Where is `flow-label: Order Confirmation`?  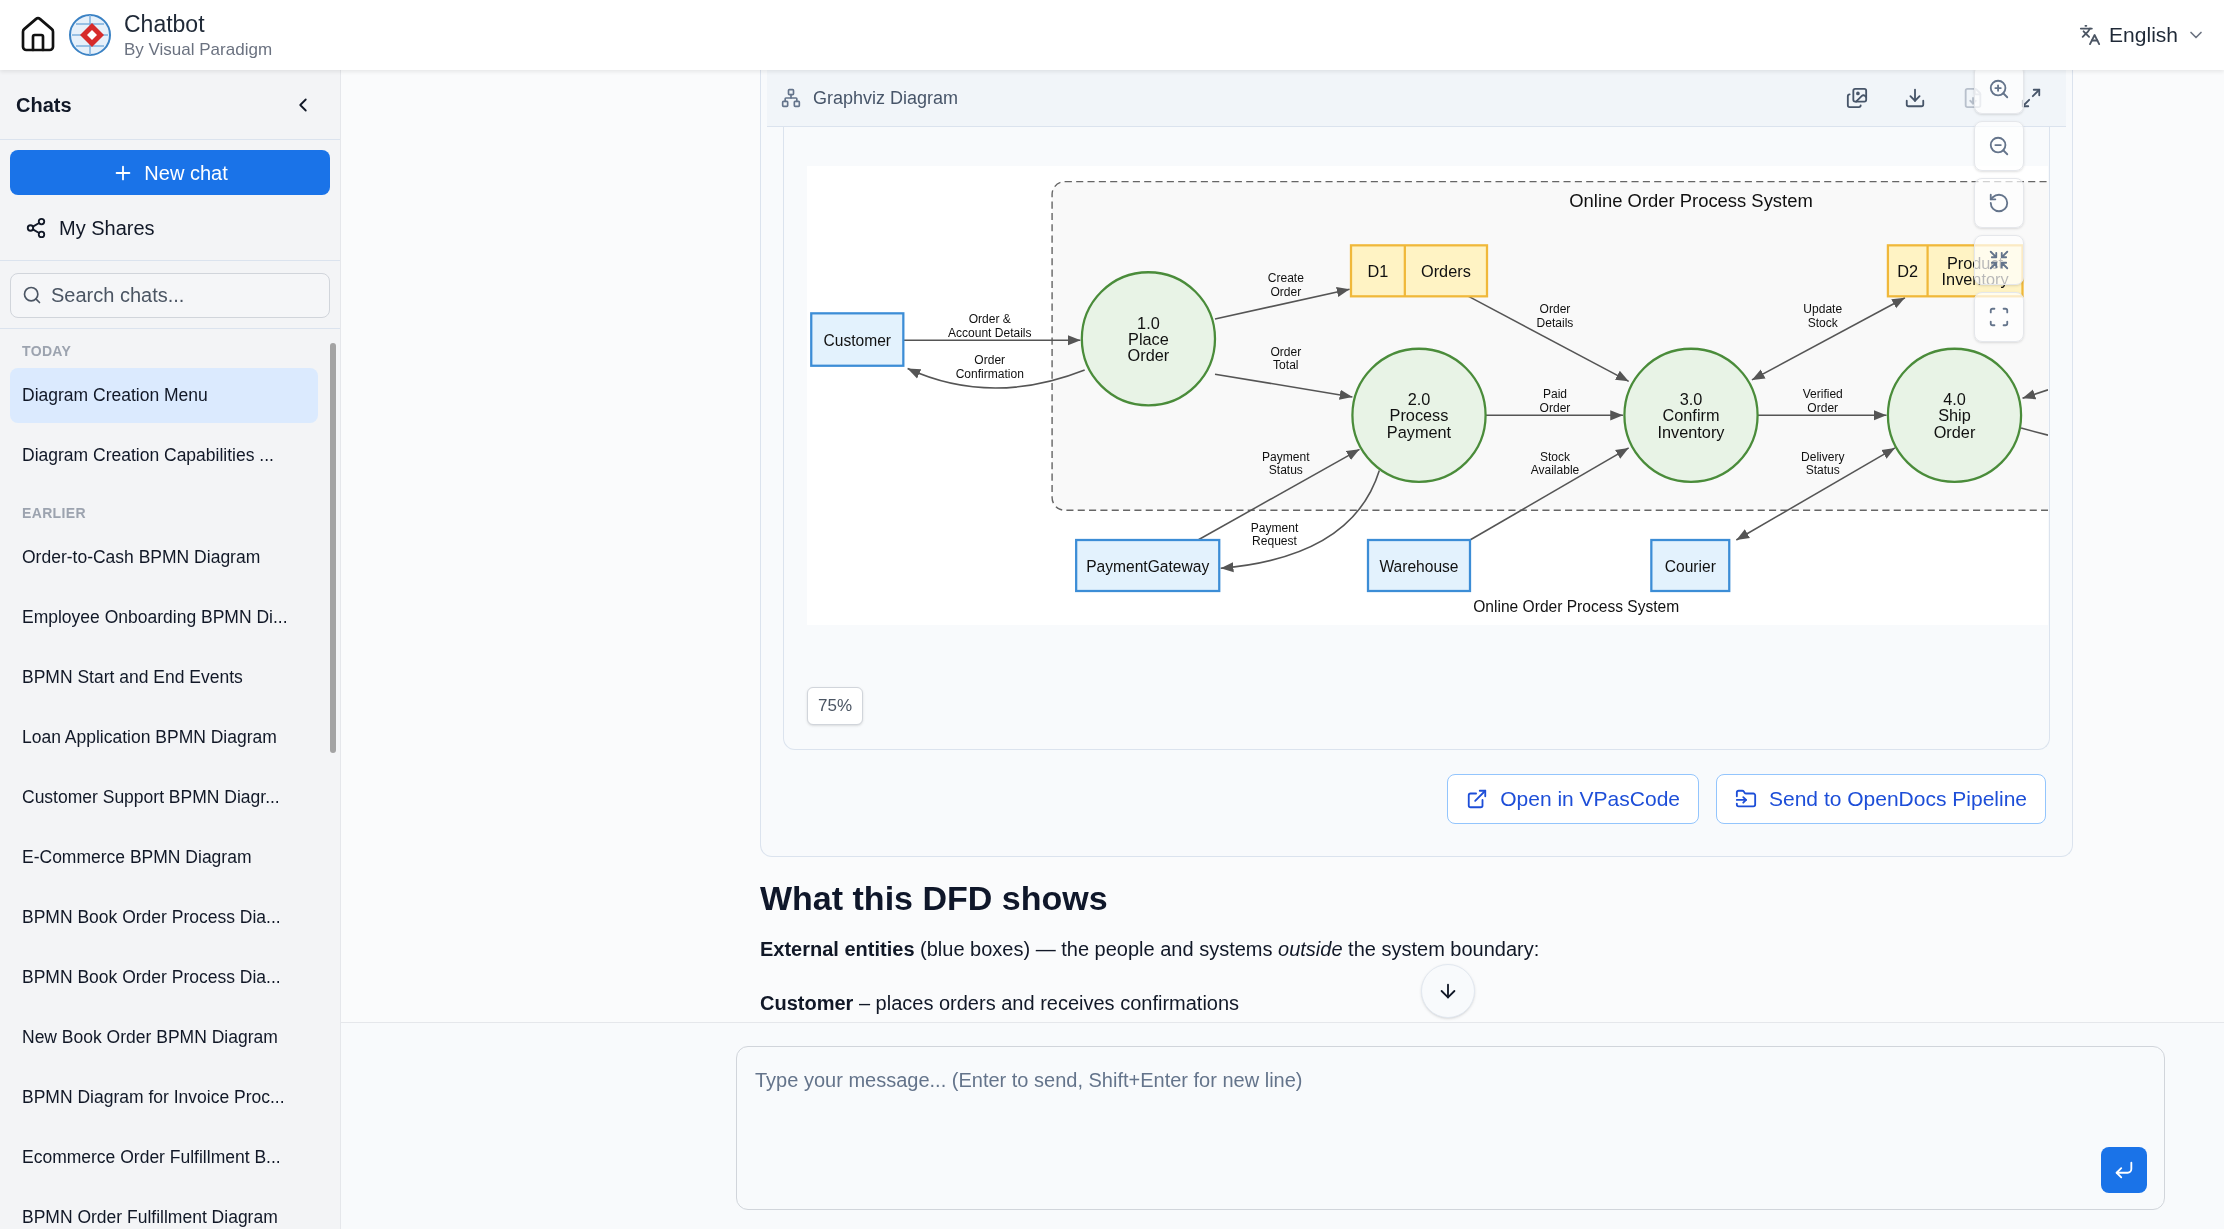
flow-label: Order Confirmation is located at coordinates (989, 367).